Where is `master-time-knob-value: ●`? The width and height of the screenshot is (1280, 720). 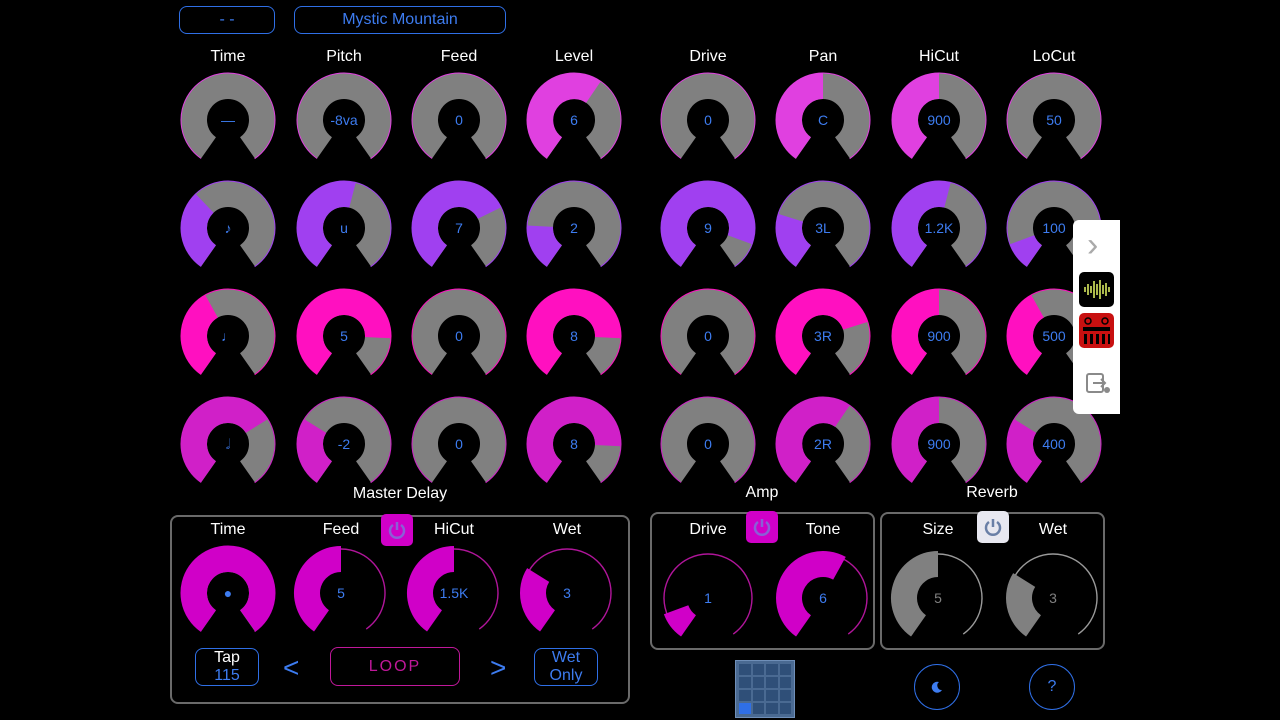 master-time-knob-value: ● is located at coordinates (228, 593).